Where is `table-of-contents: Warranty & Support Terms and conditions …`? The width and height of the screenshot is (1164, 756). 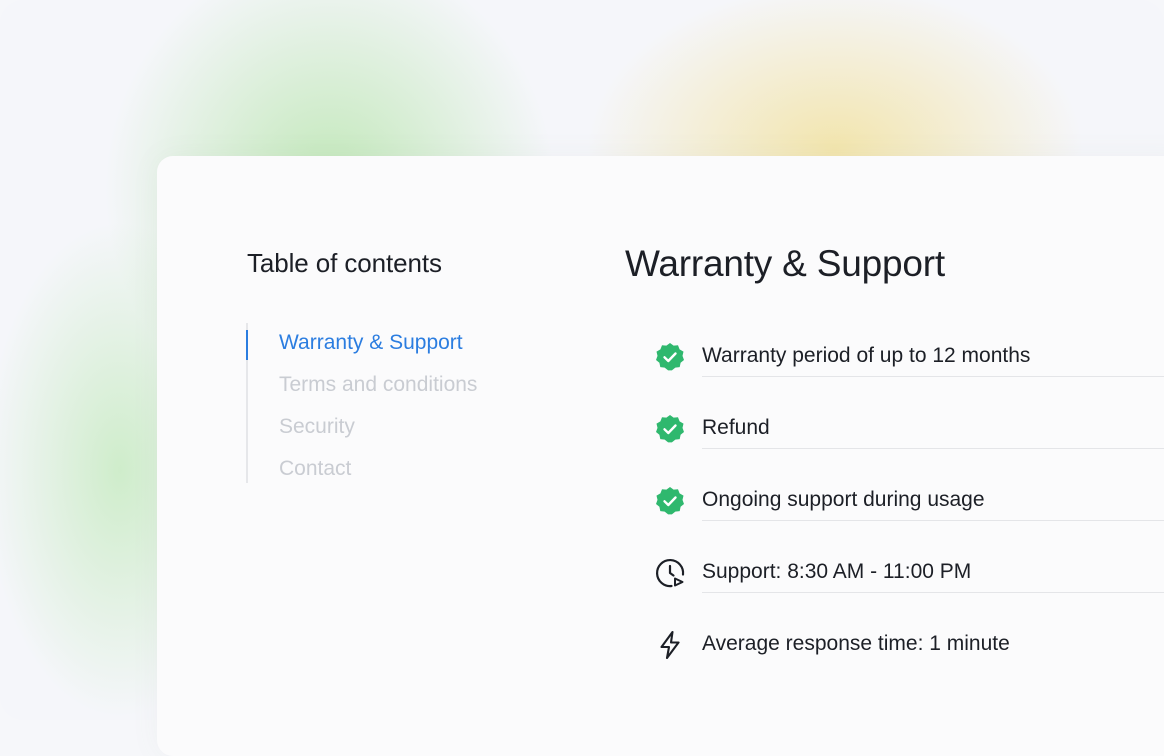
table-of-contents: Warranty & Support Terms and conditions … is located at coordinates (396, 403).